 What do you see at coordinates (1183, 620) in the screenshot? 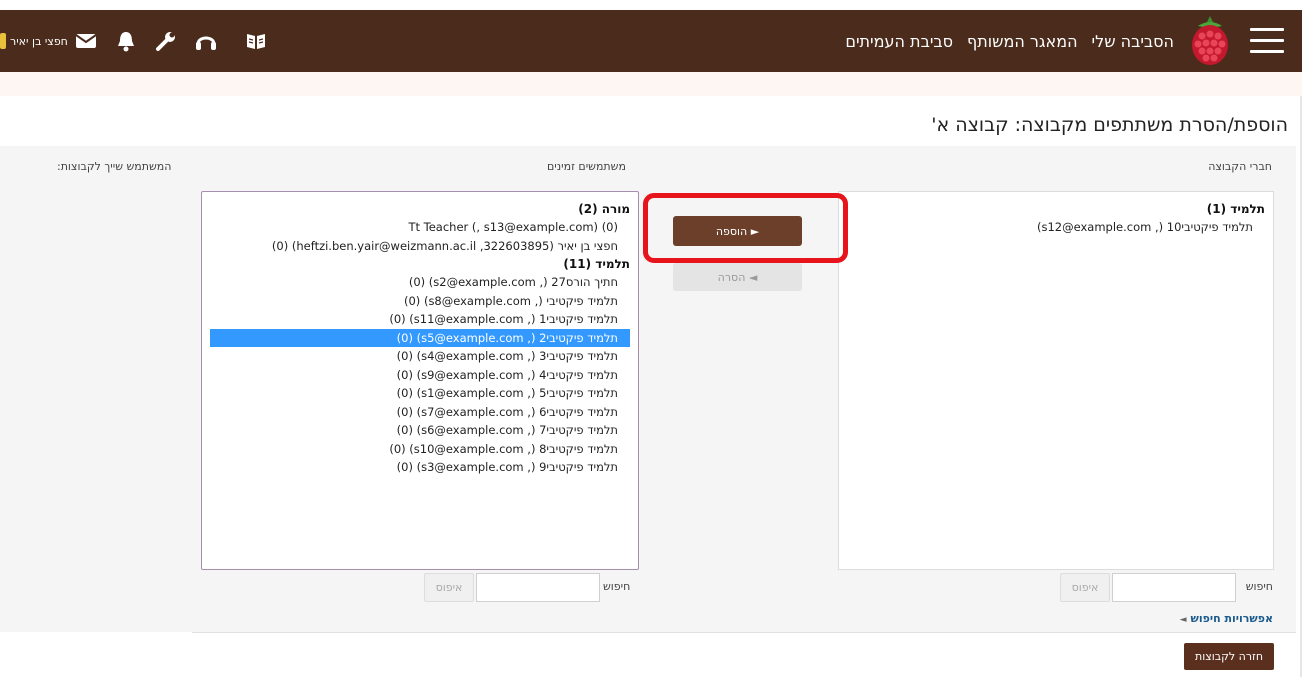
I see `chevron-left-icon: ◄` at bounding box center [1183, 620].